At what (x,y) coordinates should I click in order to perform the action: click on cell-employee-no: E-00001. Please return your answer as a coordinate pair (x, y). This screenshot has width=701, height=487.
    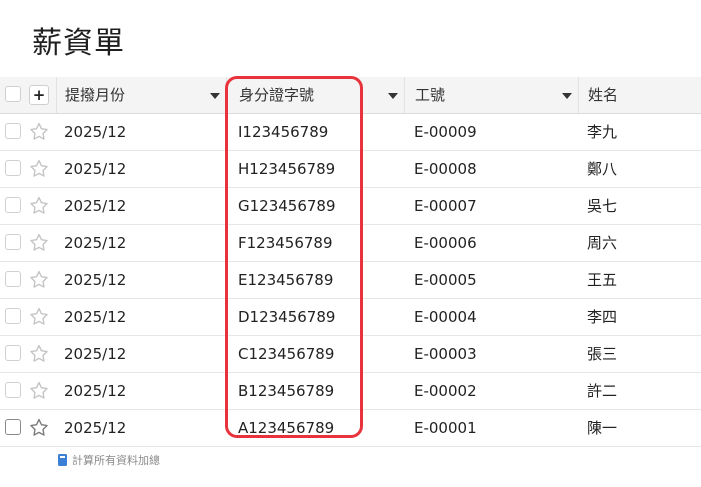
    Looking at the image, I should click on (491, 428).